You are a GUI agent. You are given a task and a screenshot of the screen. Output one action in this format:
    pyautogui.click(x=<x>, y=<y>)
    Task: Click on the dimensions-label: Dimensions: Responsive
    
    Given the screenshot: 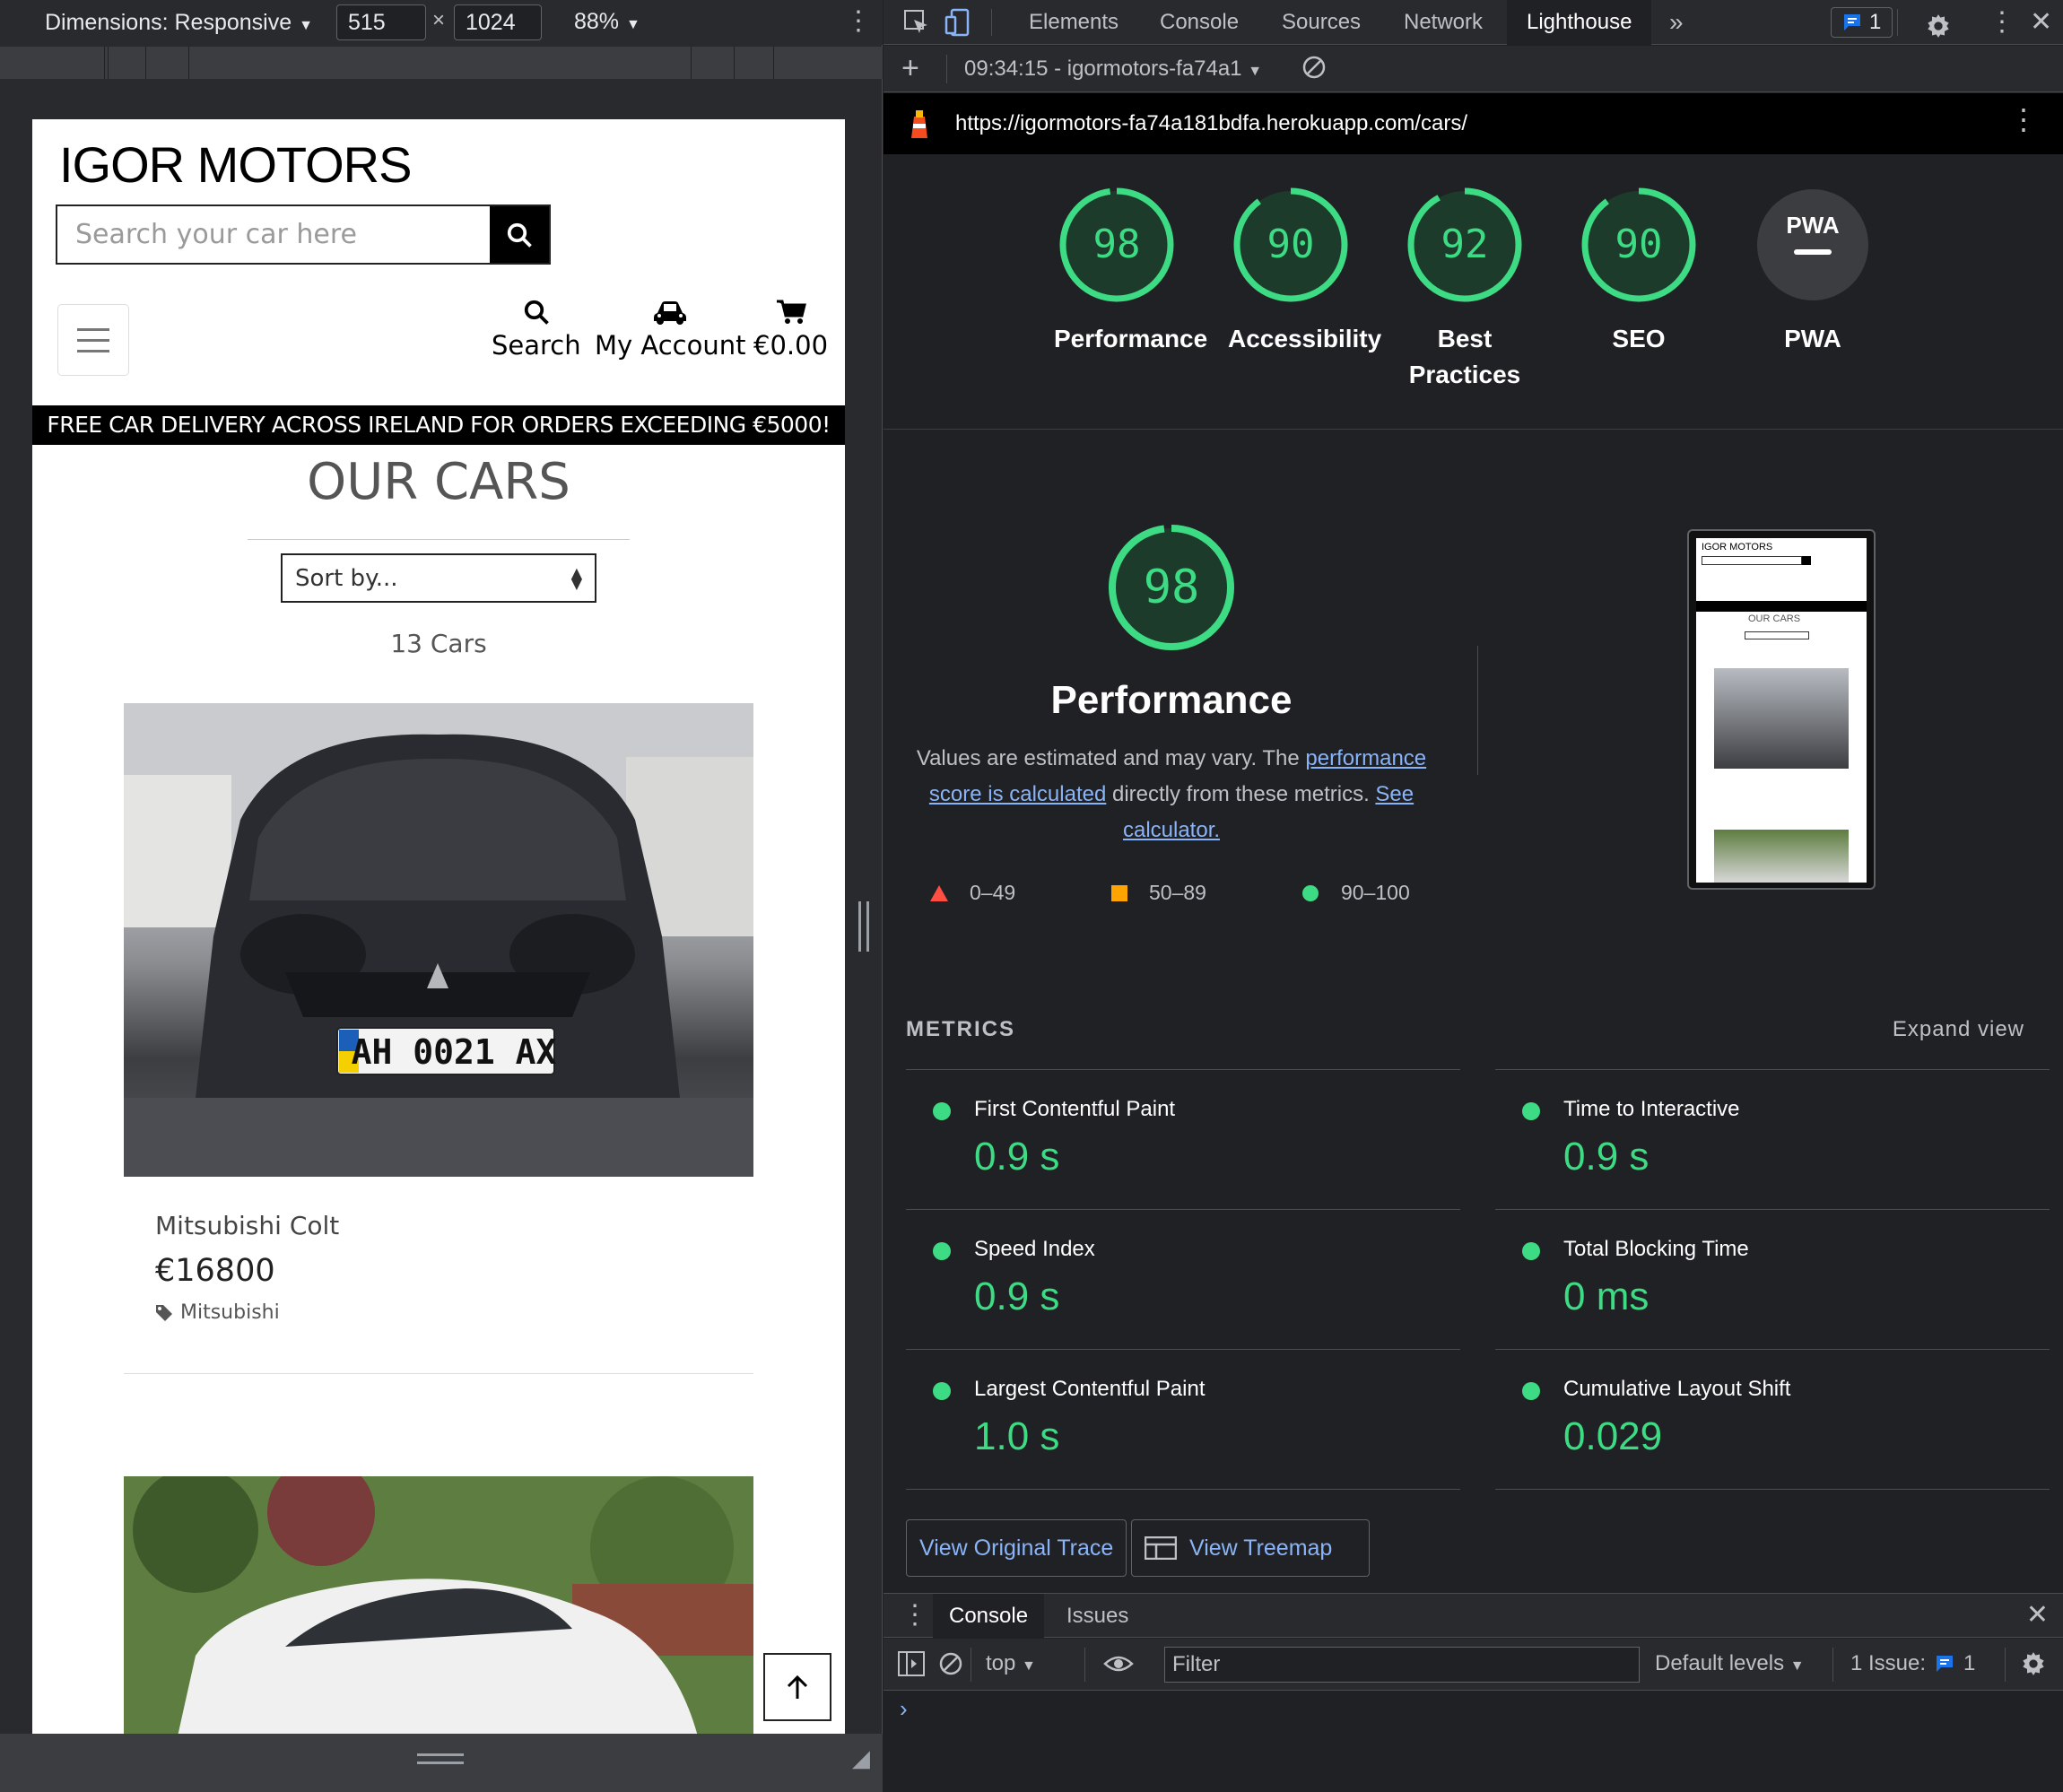 What is the action you would take?
    pyautogui.click(x=168, y=22)
    